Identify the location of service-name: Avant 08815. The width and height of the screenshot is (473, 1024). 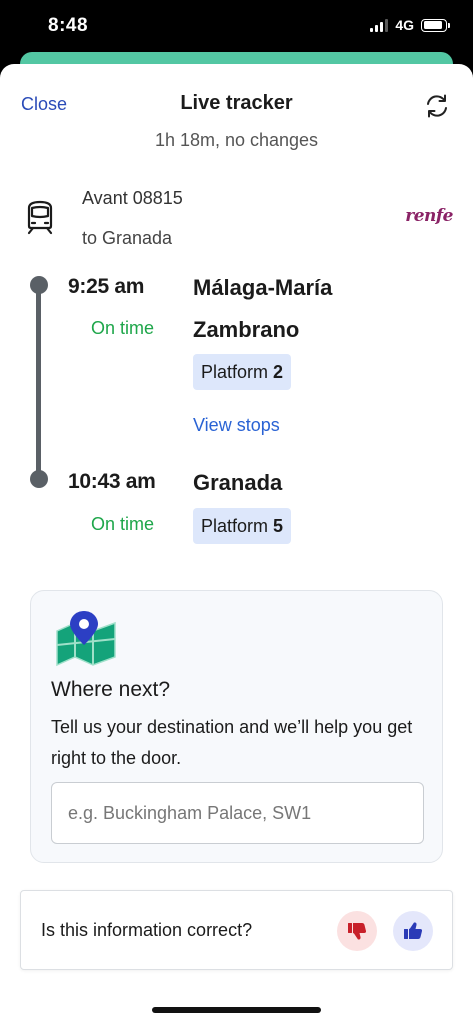
(132, 198).